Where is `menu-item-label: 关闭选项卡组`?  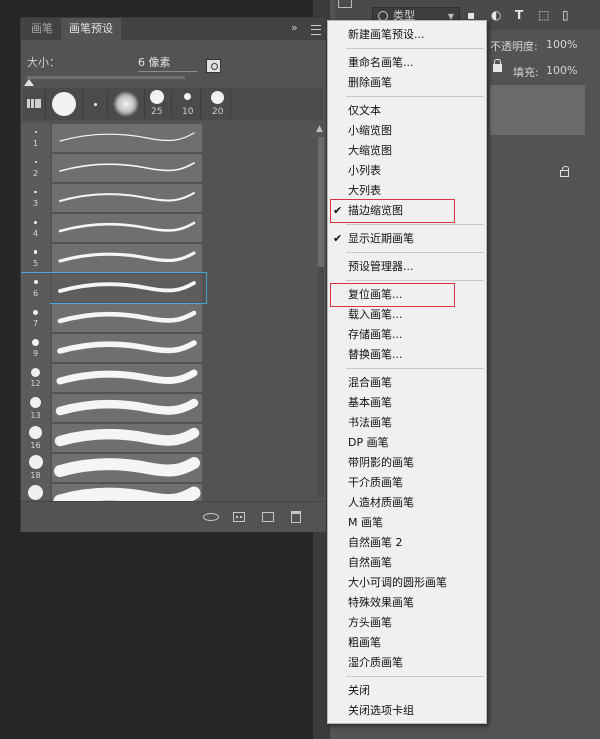 menu-item-label: 关闭选项卡组 is located at coordinates (381, 710).